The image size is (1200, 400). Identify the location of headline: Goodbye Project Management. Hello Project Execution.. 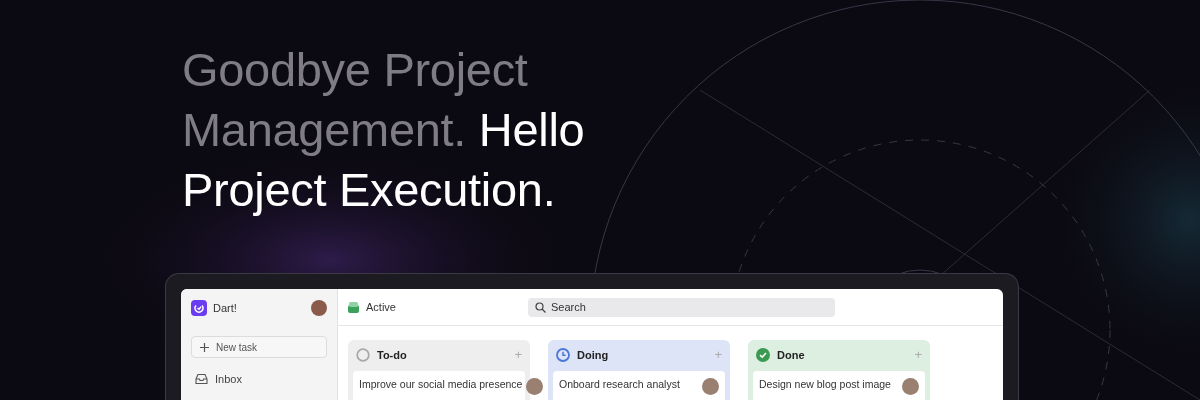
(383, 130).